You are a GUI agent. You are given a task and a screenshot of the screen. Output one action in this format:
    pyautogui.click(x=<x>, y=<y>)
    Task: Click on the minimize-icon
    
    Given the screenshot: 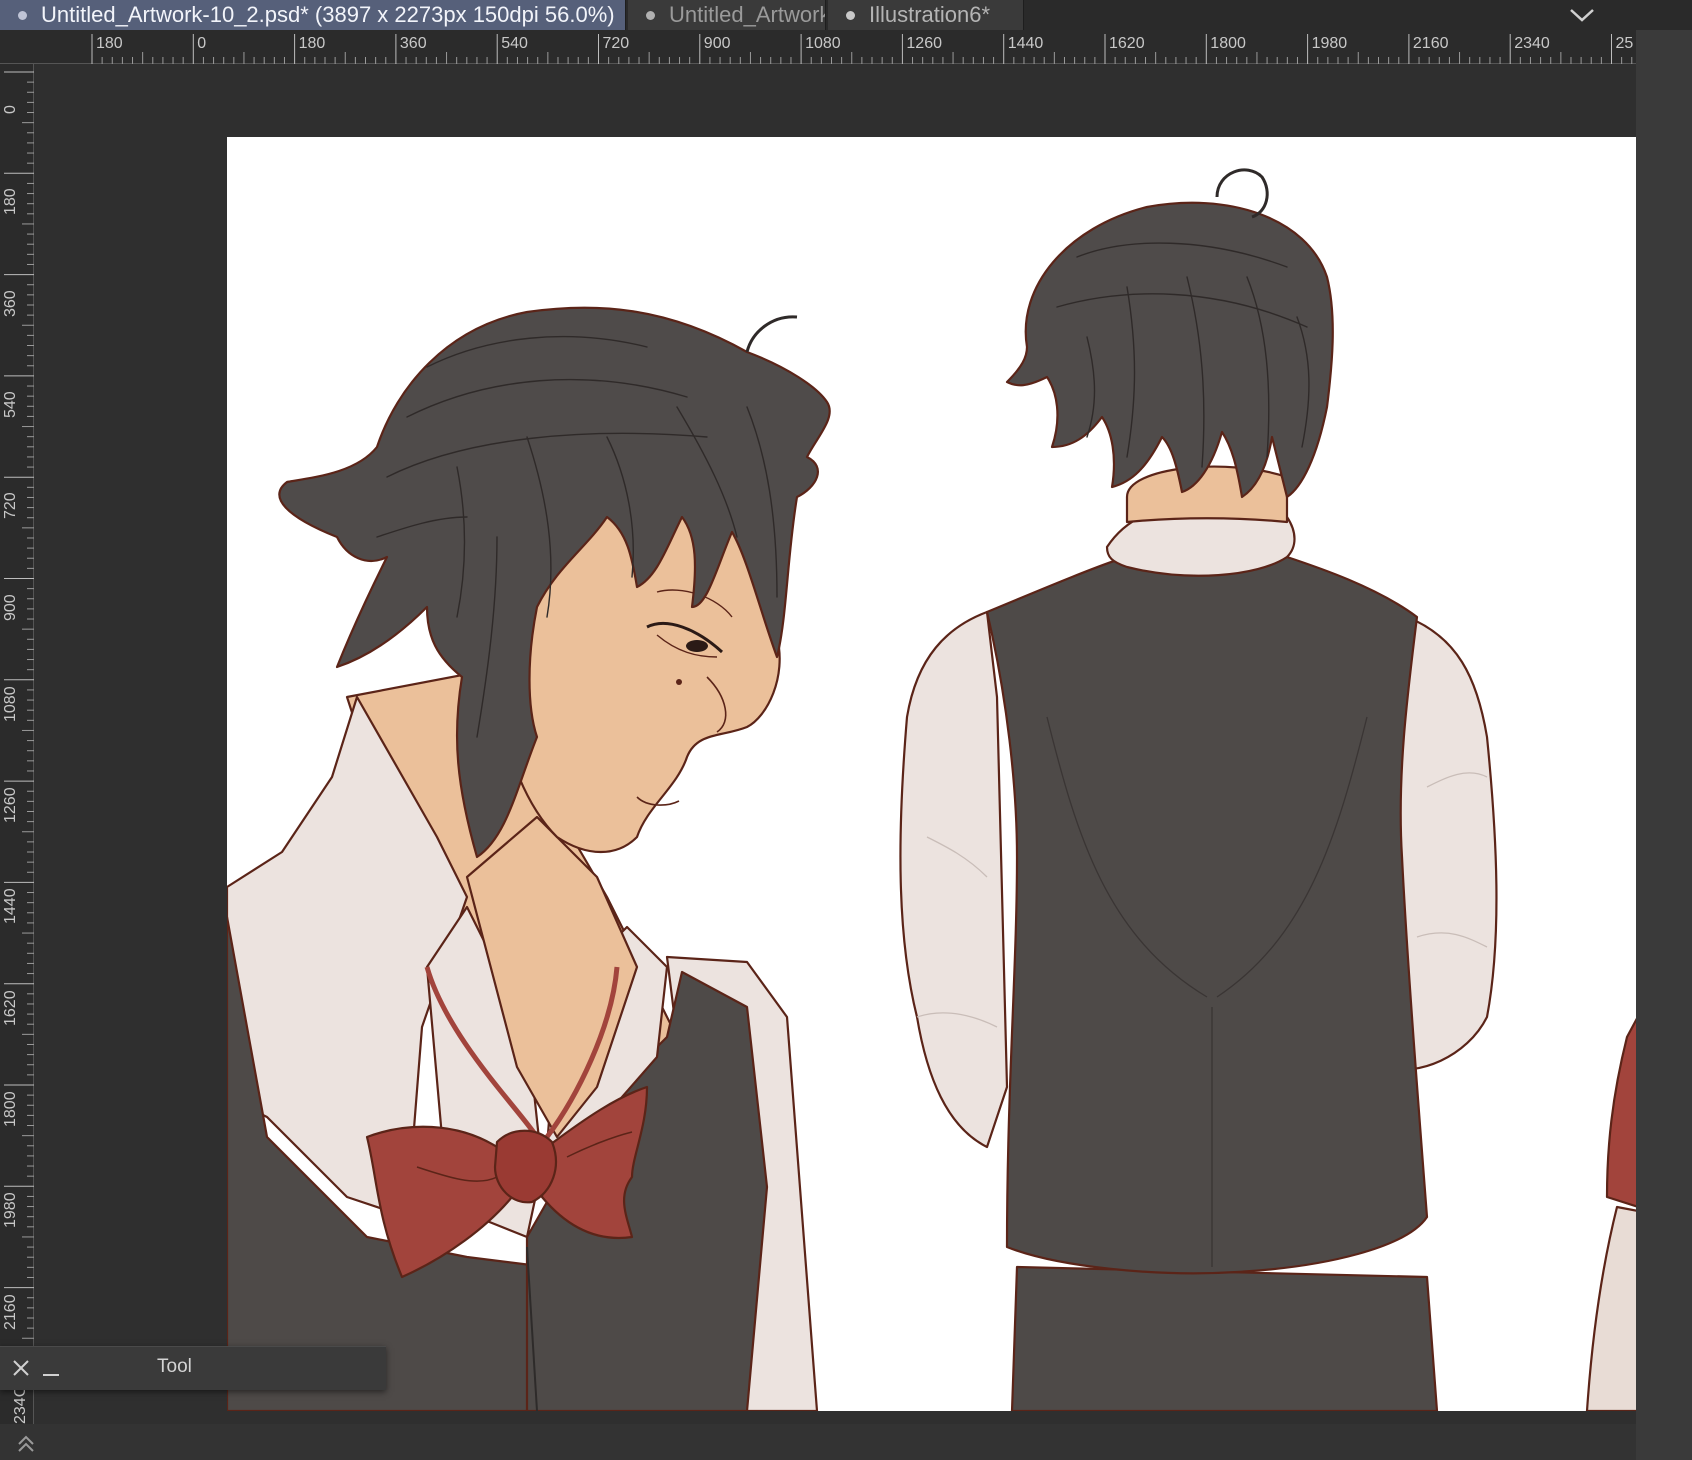 What is the action you would take?
    pyautogui.click(x=51, y=1368)
    